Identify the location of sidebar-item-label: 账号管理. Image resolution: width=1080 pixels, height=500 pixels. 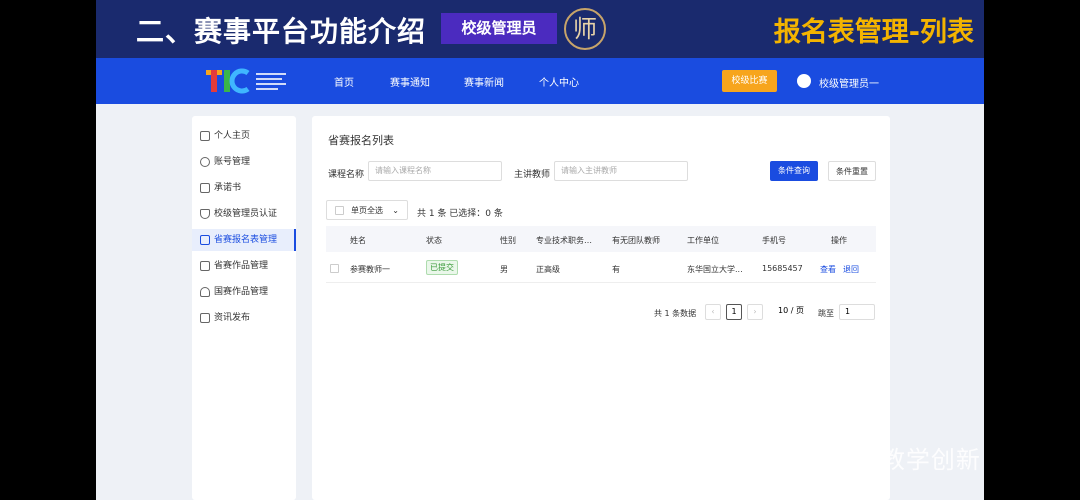
(232, 162).